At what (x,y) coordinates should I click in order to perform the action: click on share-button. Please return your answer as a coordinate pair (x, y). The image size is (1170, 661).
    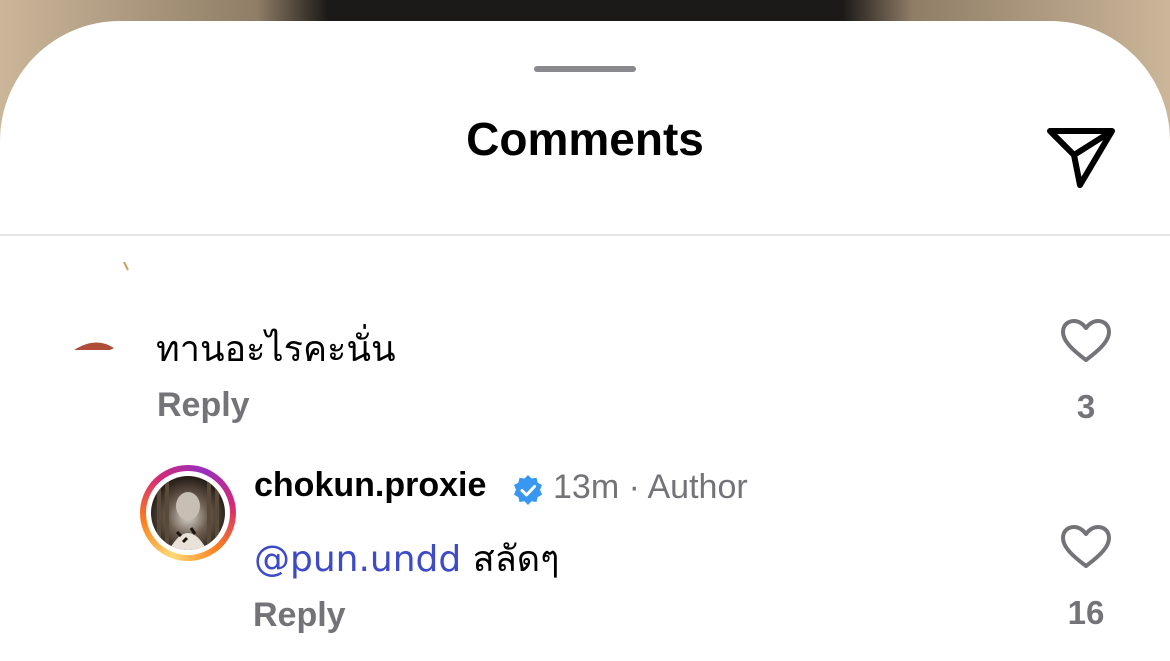
    Looking at the image, I should click on (1080, 158).